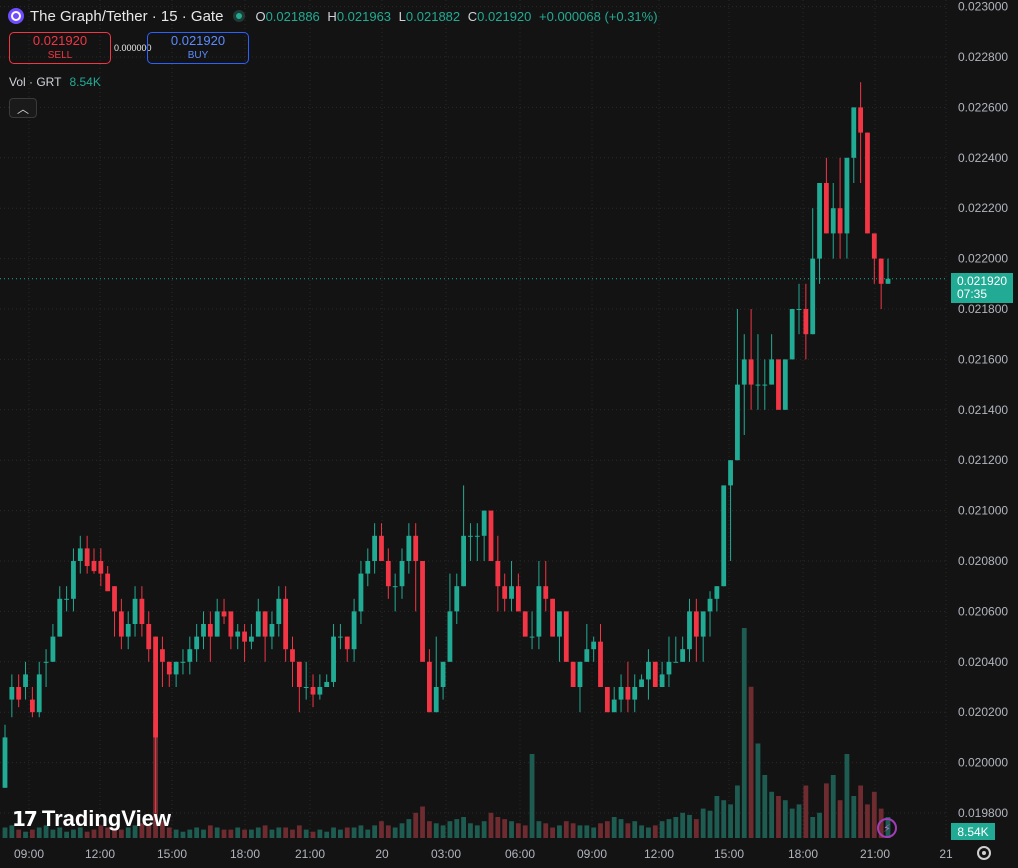 This screenshot has height=868, width=1018. Describe the element at coordinates (23, 108) in the screenshot. I see `collapse-legend-button: ︿` at that location.